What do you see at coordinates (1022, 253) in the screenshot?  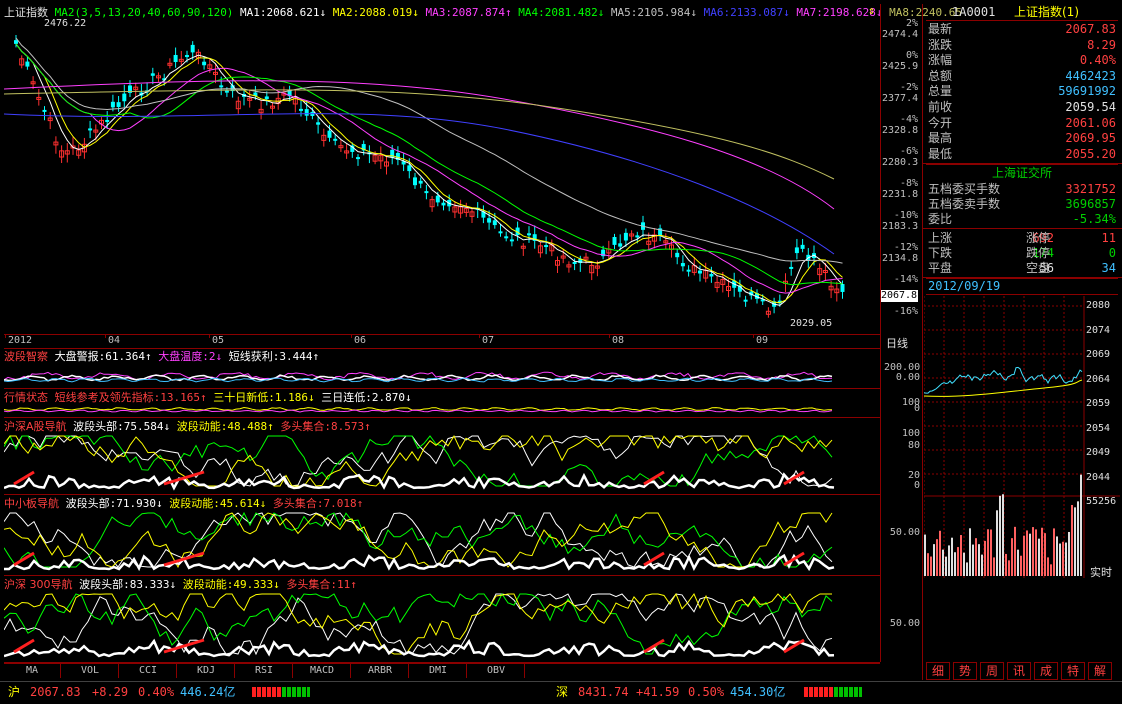 I see `breadth-row: 下跌 174 跌停 0` at bounding box center [1022, 253].